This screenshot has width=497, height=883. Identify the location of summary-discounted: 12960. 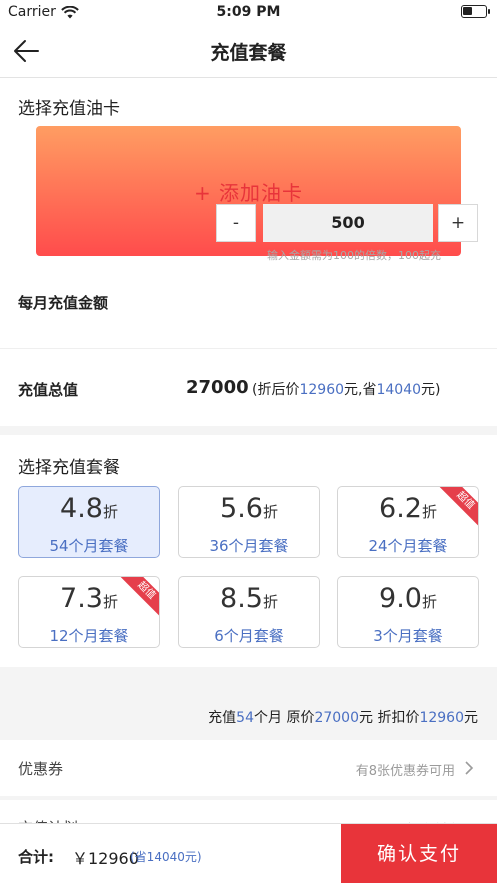
(441, 718).